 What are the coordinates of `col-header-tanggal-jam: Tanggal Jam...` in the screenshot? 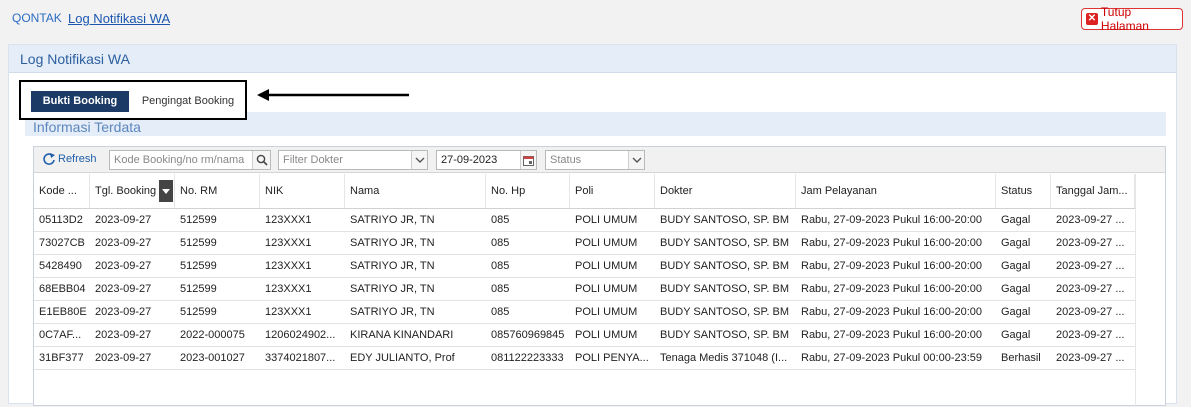 It's located at (1093, 191).